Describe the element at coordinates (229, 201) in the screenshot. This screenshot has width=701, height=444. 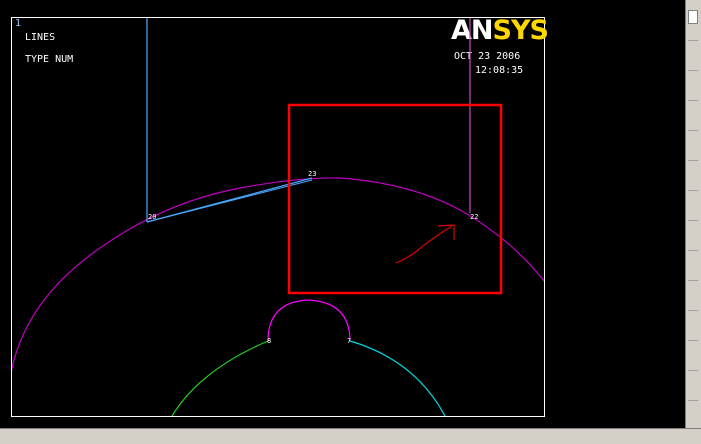
I see `chord-line-upper` at that location.